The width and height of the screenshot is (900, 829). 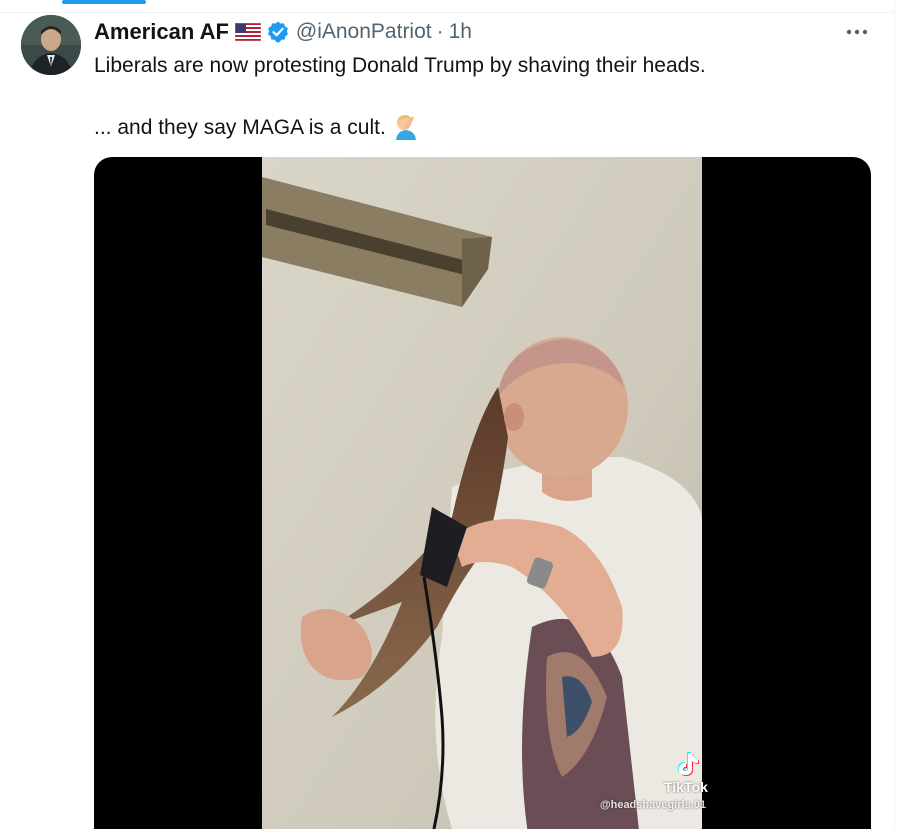 I want to click on column-border, so click(x=894, y=414).